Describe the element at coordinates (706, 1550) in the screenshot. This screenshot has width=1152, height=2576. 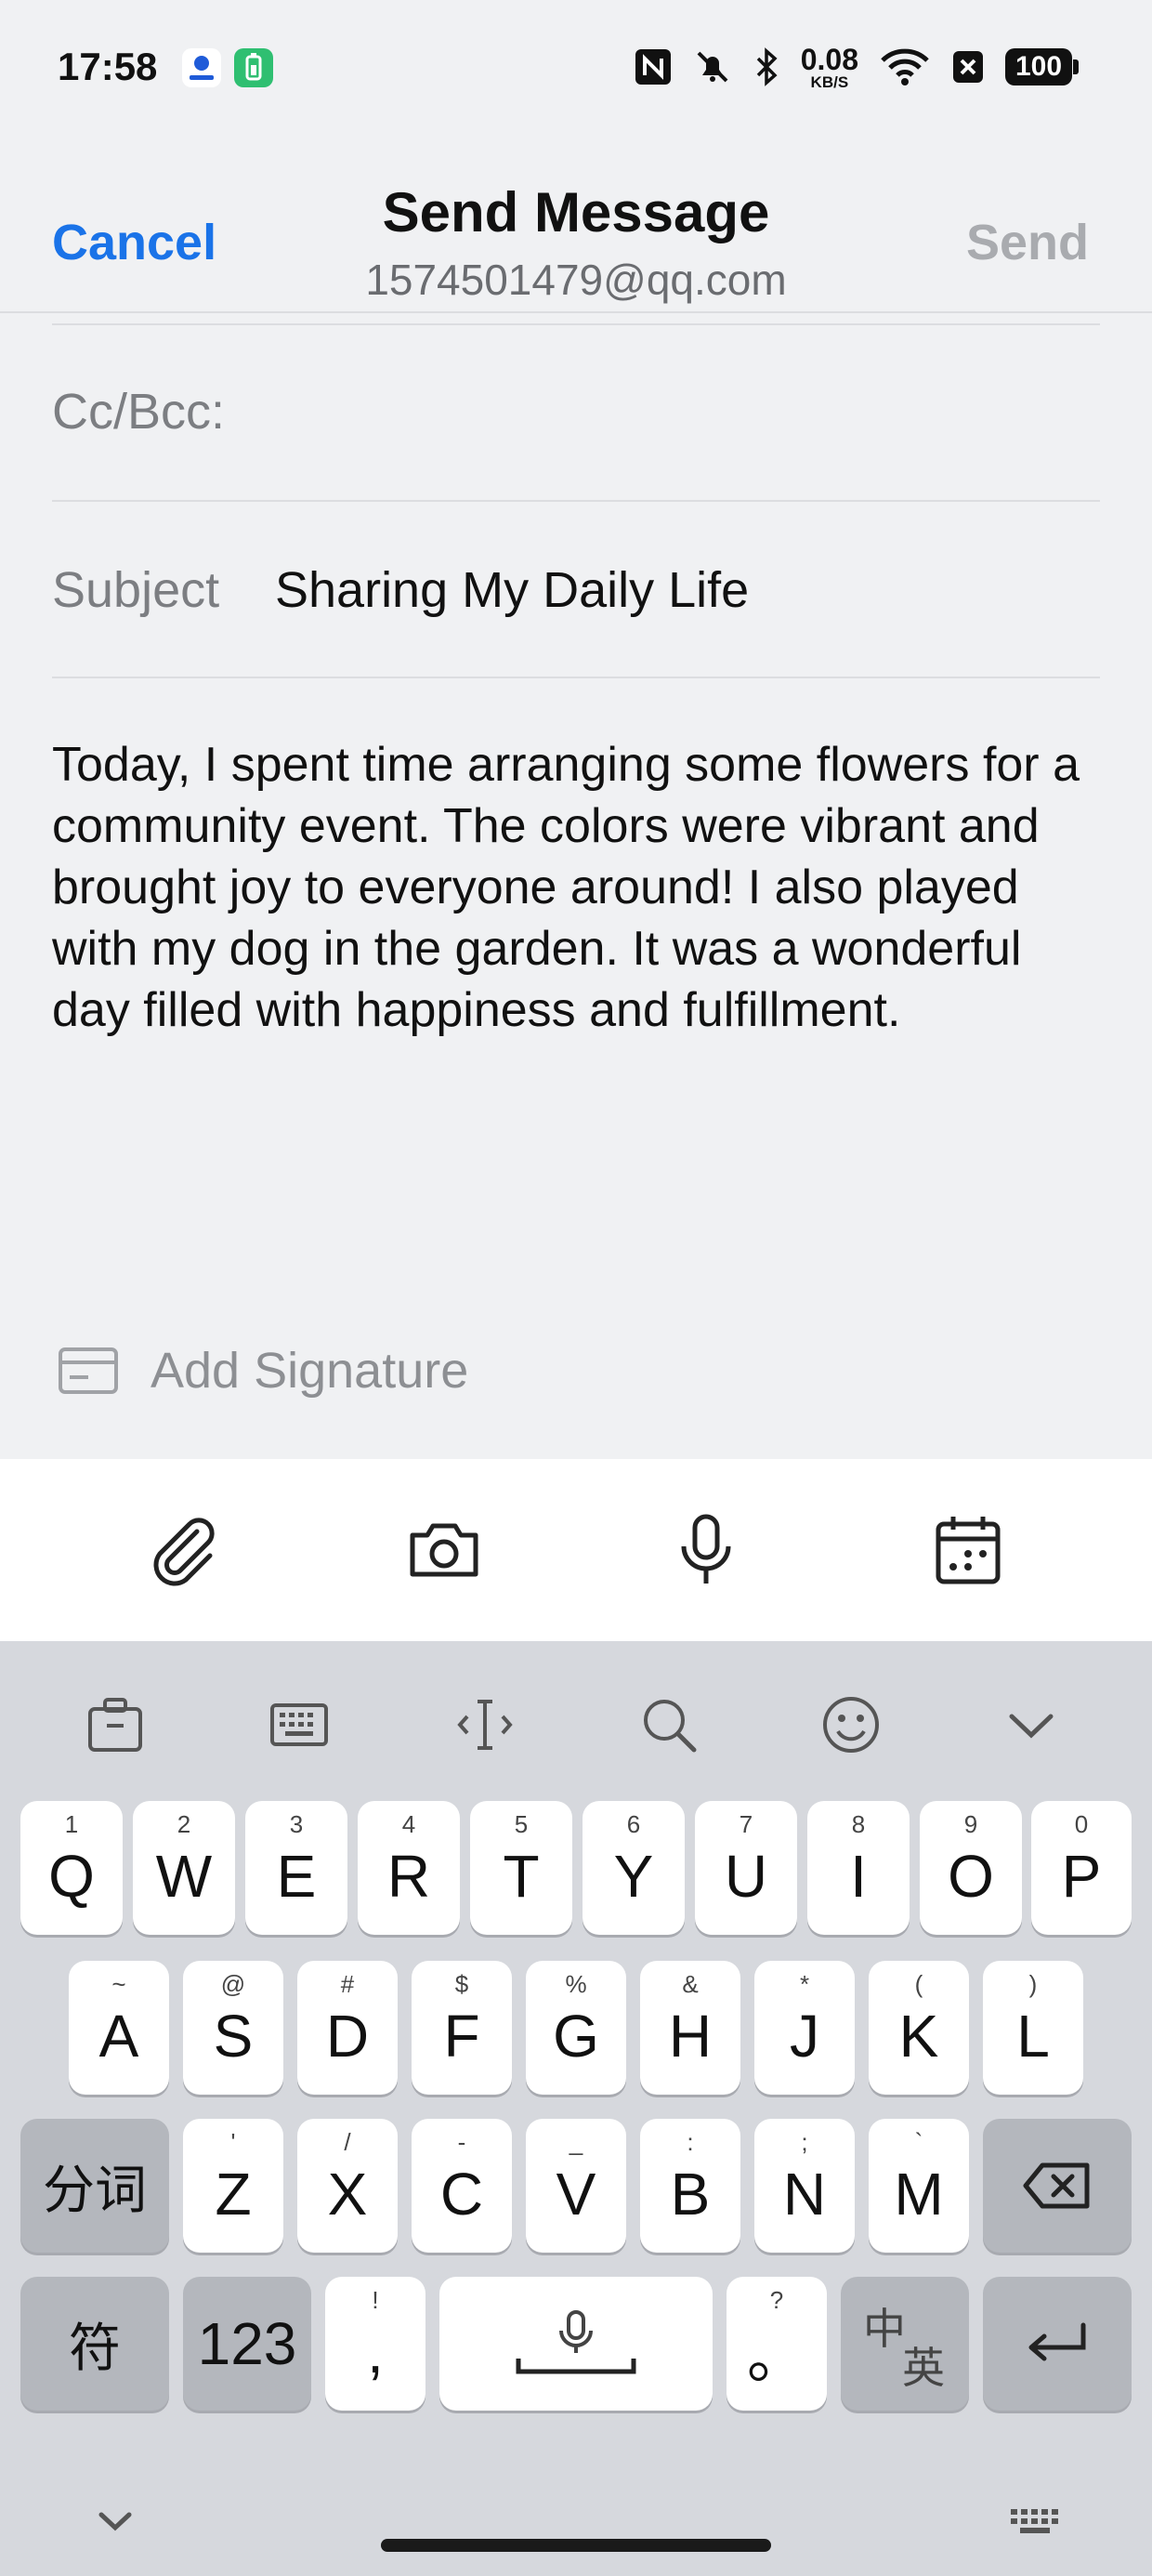
I see `microphone-icon` at that location.